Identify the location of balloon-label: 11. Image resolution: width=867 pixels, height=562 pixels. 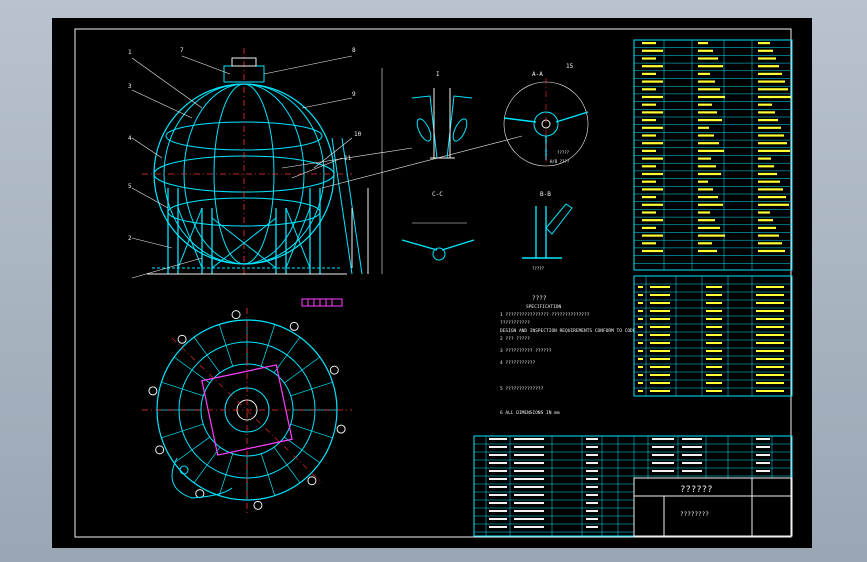
(348, 158).